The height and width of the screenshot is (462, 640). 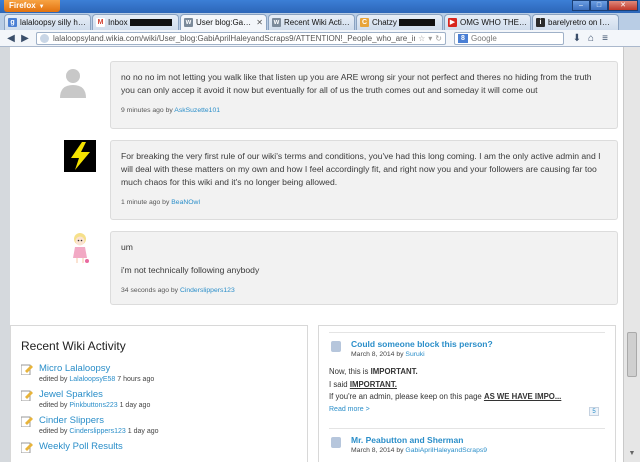 I want to click on menu-icon: ≡, so click(x=605, y=38).